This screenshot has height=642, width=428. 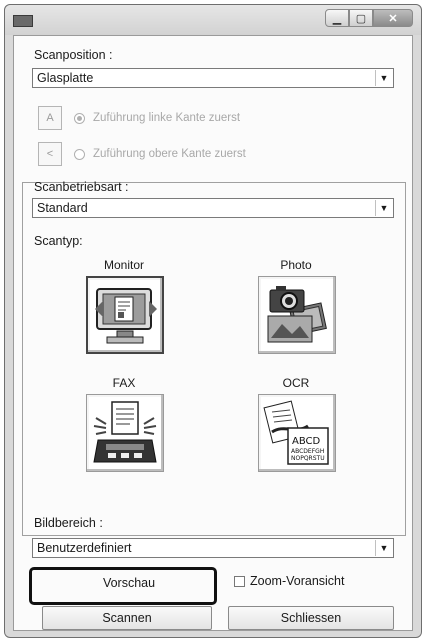 What do you see at coordinates (84, 548) in the screenshot?
I see `image-area-value: Benutzerdefiniert` at bounding box center [84, 548].